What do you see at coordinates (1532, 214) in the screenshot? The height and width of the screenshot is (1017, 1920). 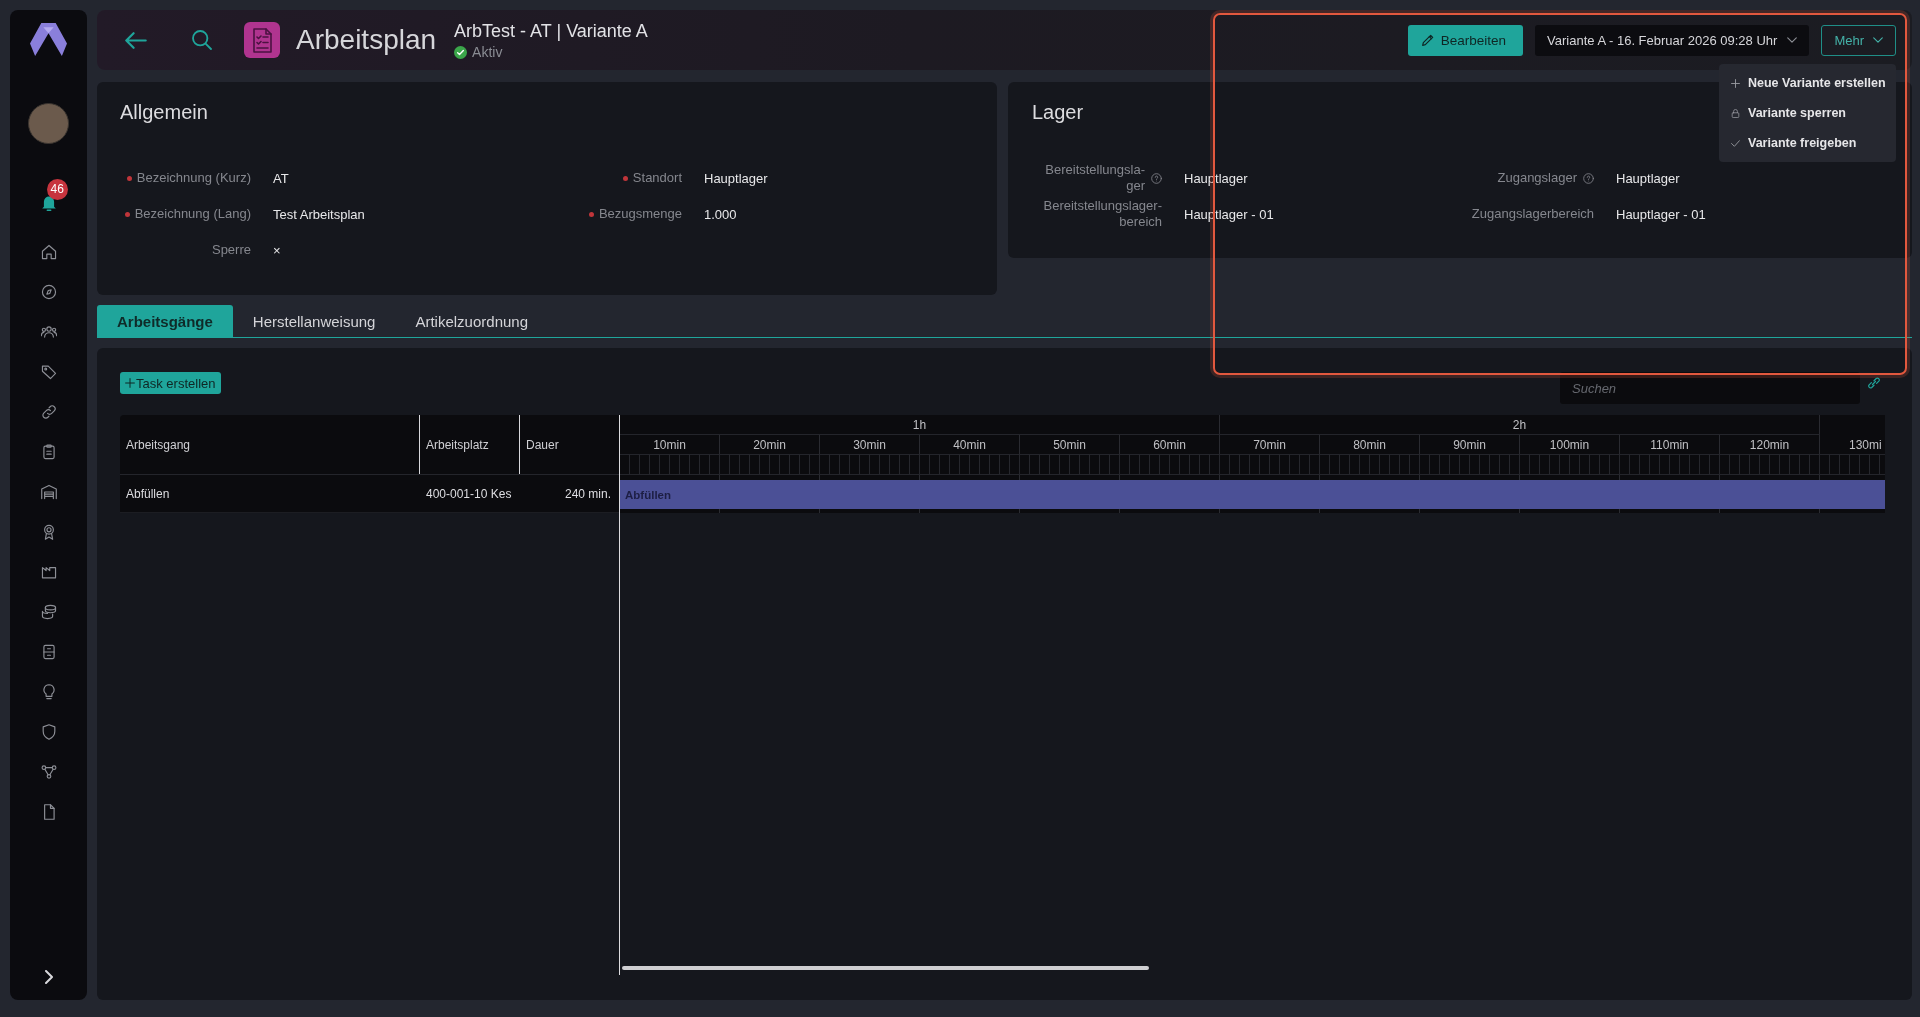 I see `field-label: Zugangslagerbereich` at bounding box center [1532, 214].